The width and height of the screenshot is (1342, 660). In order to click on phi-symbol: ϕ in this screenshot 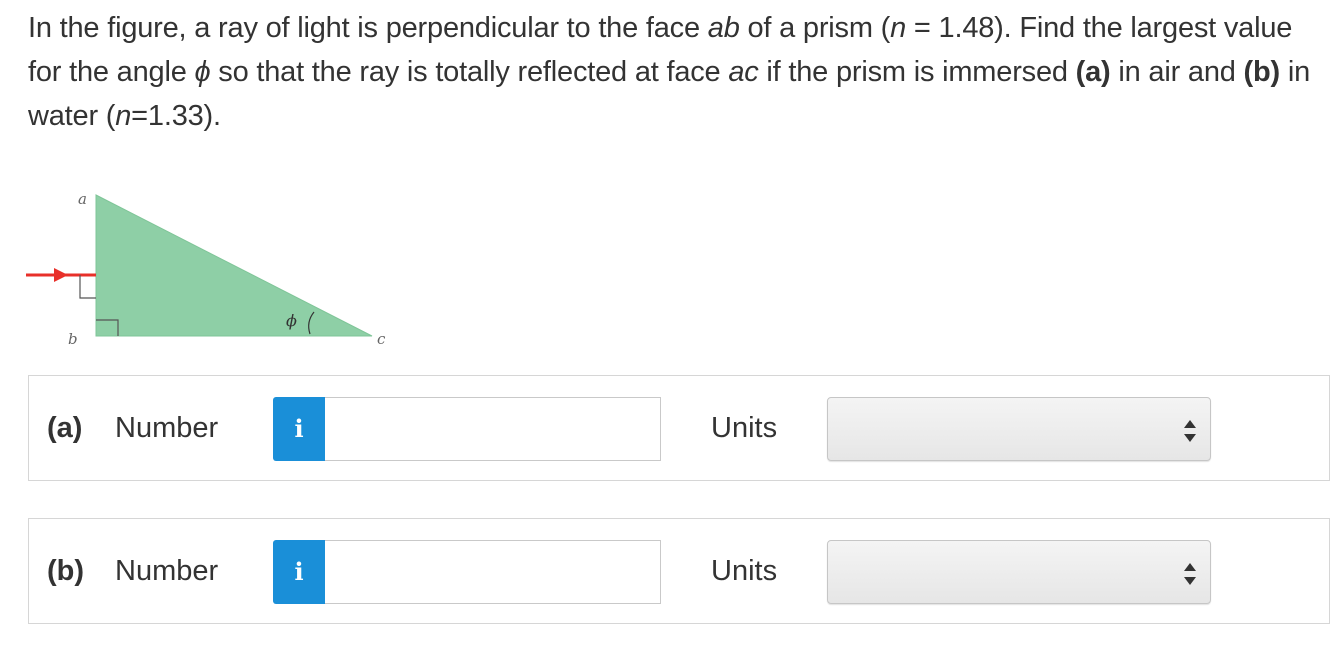, I will do `click(202, 72)`.